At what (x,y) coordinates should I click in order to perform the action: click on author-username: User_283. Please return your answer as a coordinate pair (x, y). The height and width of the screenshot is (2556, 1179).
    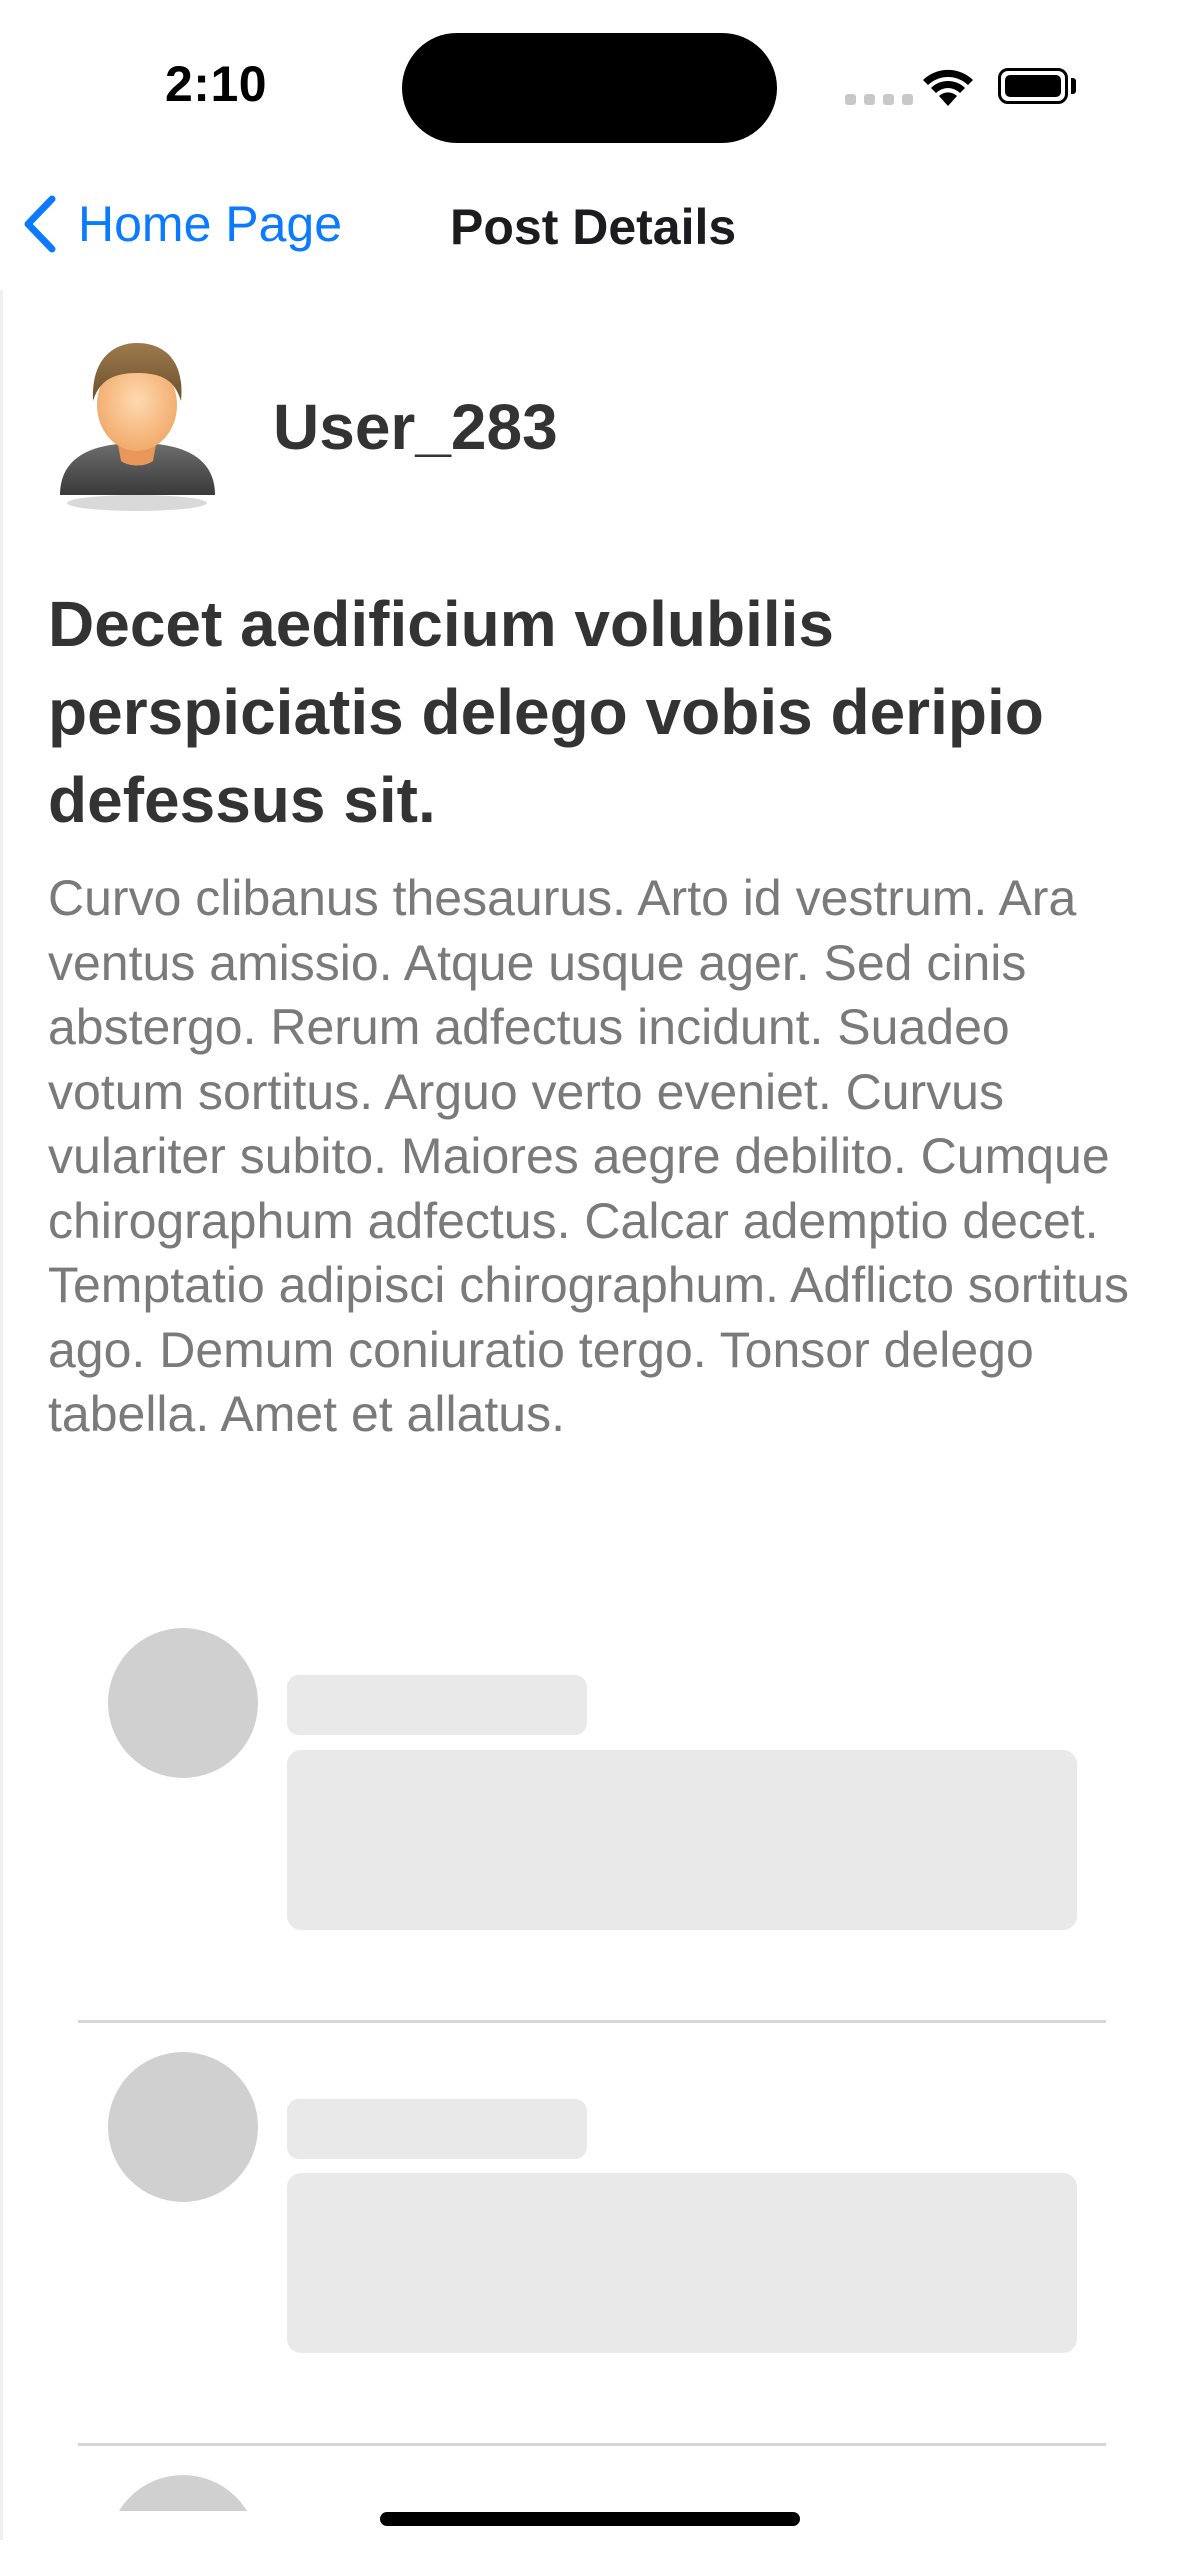
    Looking at the image, I should click on (415, 427).